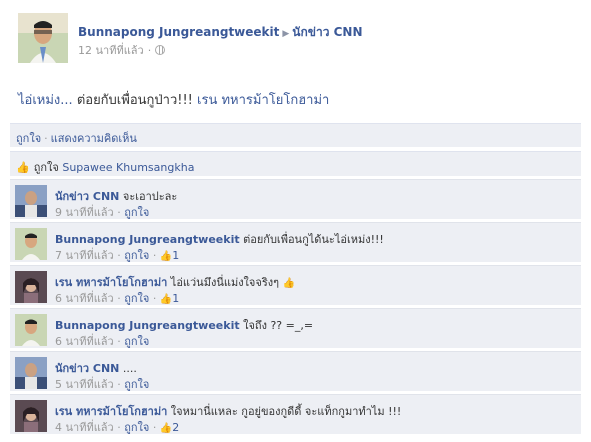 The width and height of the screenshot is (591, 442). I want to click on author-line: Bunnapong Jungreangtweekit ▶ นักข่าว CNN, so click(220, 32).